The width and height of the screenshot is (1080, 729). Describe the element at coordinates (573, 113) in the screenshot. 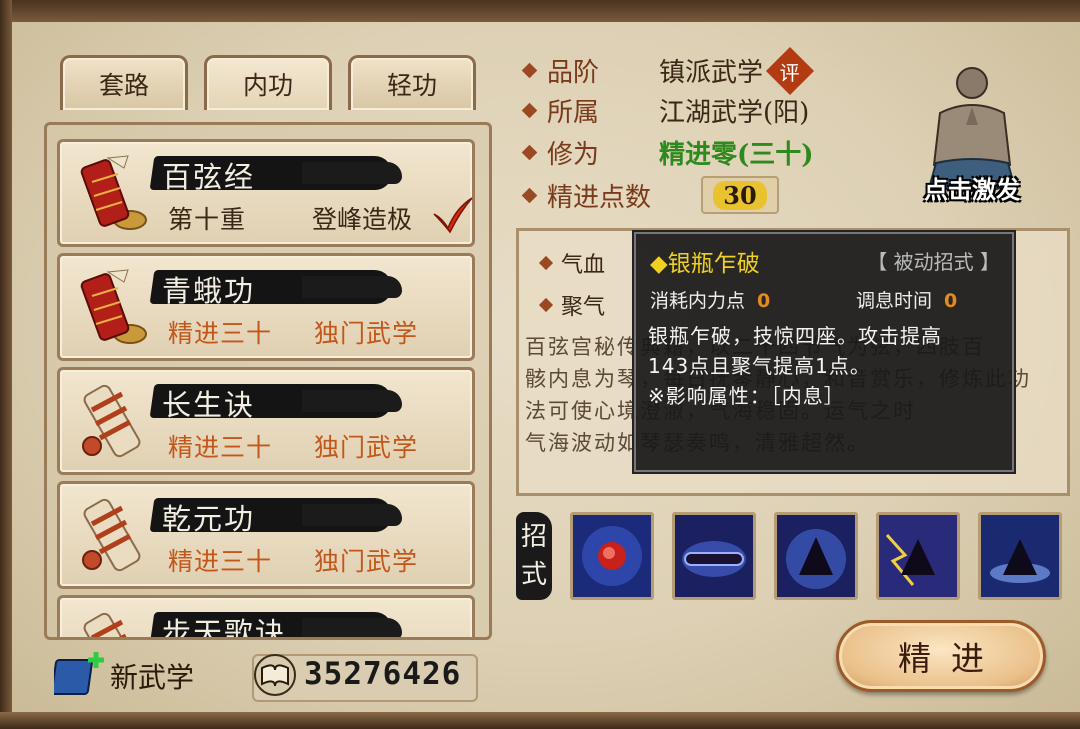

I see `belong-label: 所属` at that location.